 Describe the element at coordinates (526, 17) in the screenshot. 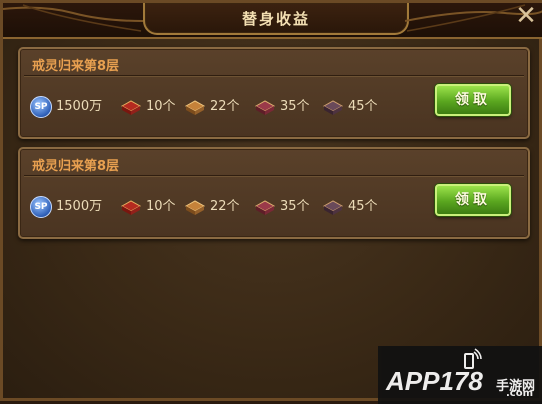

I see `close-icon: ✕` at that location.